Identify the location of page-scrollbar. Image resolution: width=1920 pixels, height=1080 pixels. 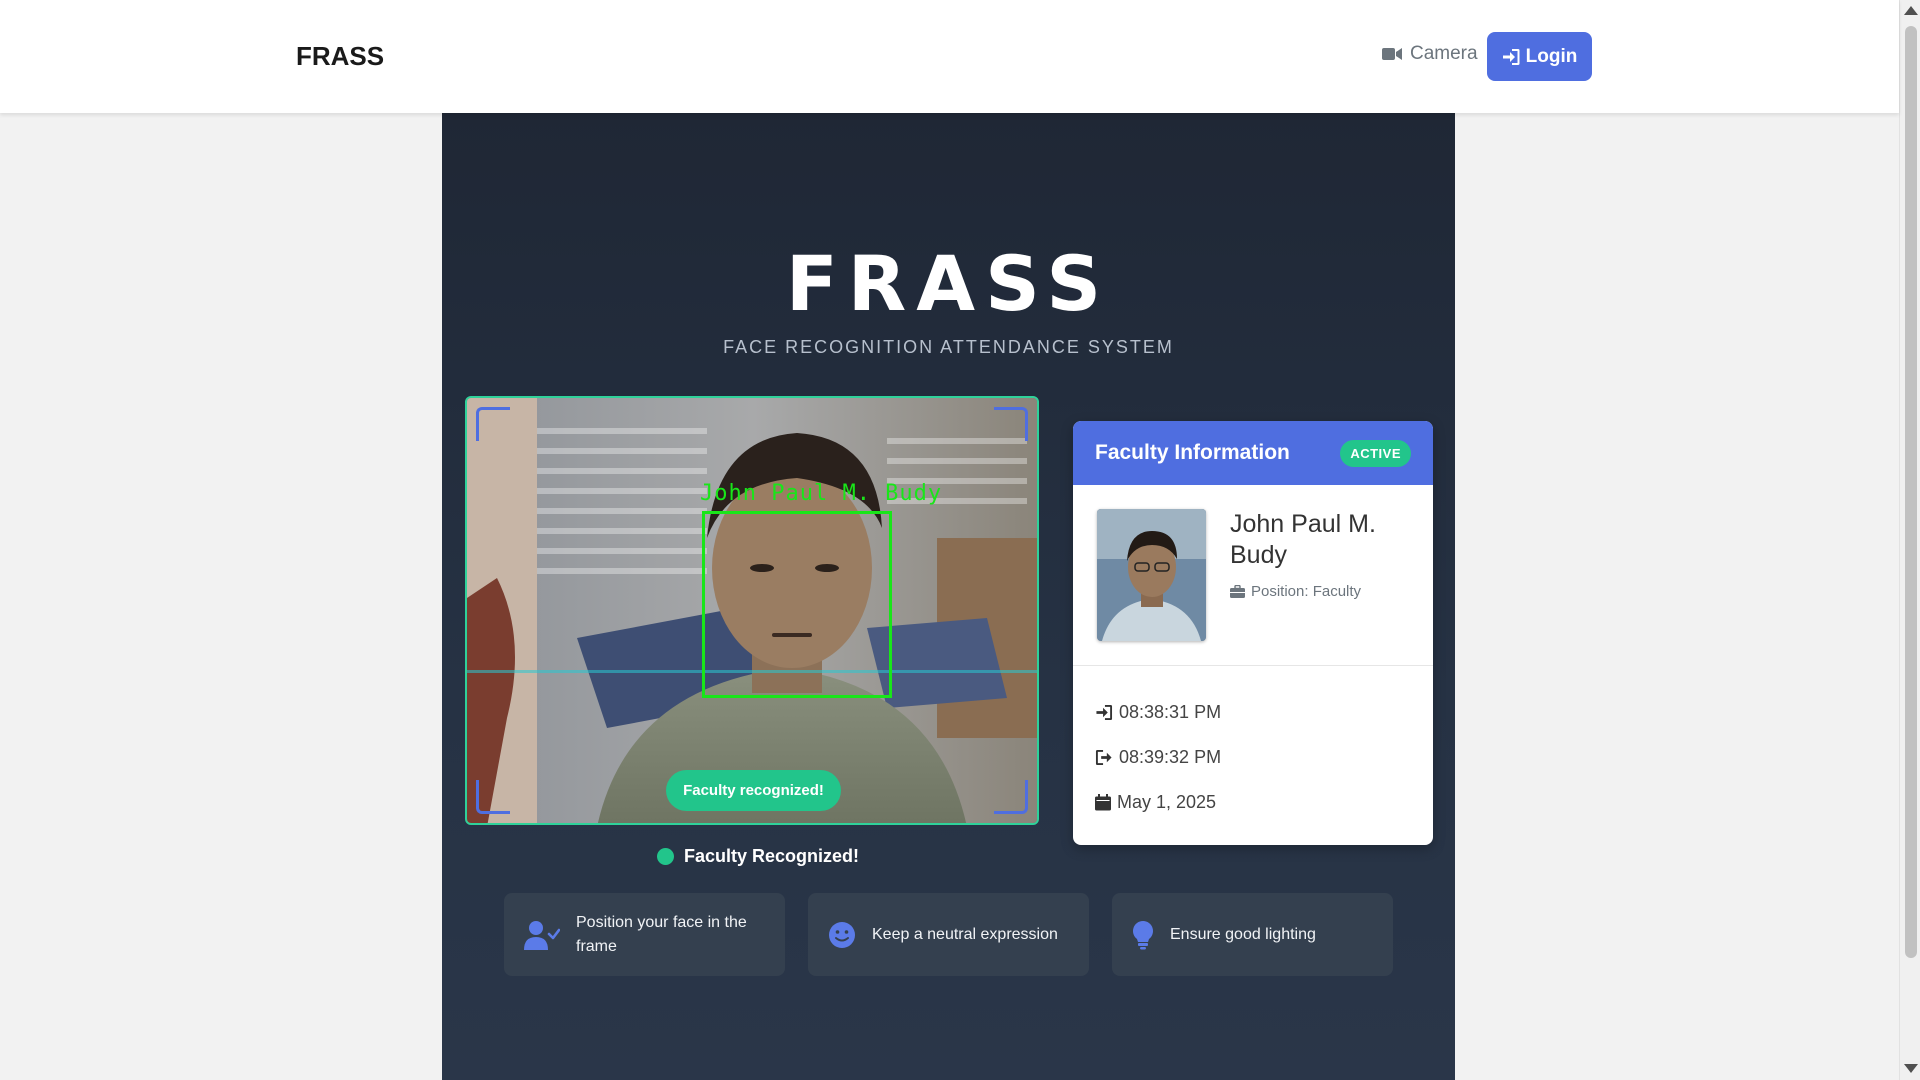
(1909, 540).